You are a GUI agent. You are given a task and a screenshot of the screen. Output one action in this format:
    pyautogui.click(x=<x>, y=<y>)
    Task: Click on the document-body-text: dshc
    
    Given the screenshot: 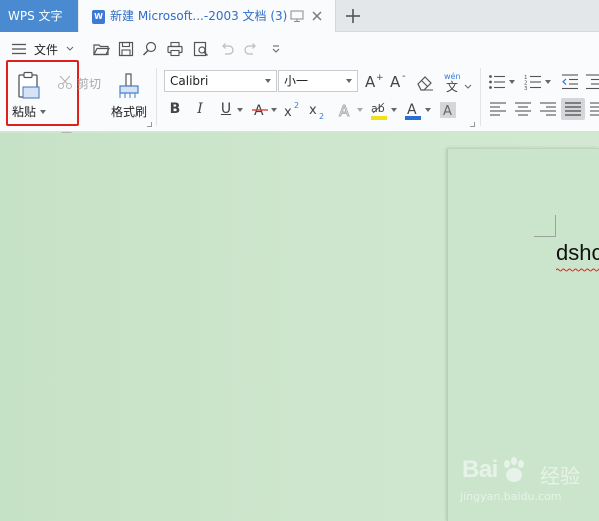 What is the action you would take?
    pyautogui.click(x=577, y=253)
    